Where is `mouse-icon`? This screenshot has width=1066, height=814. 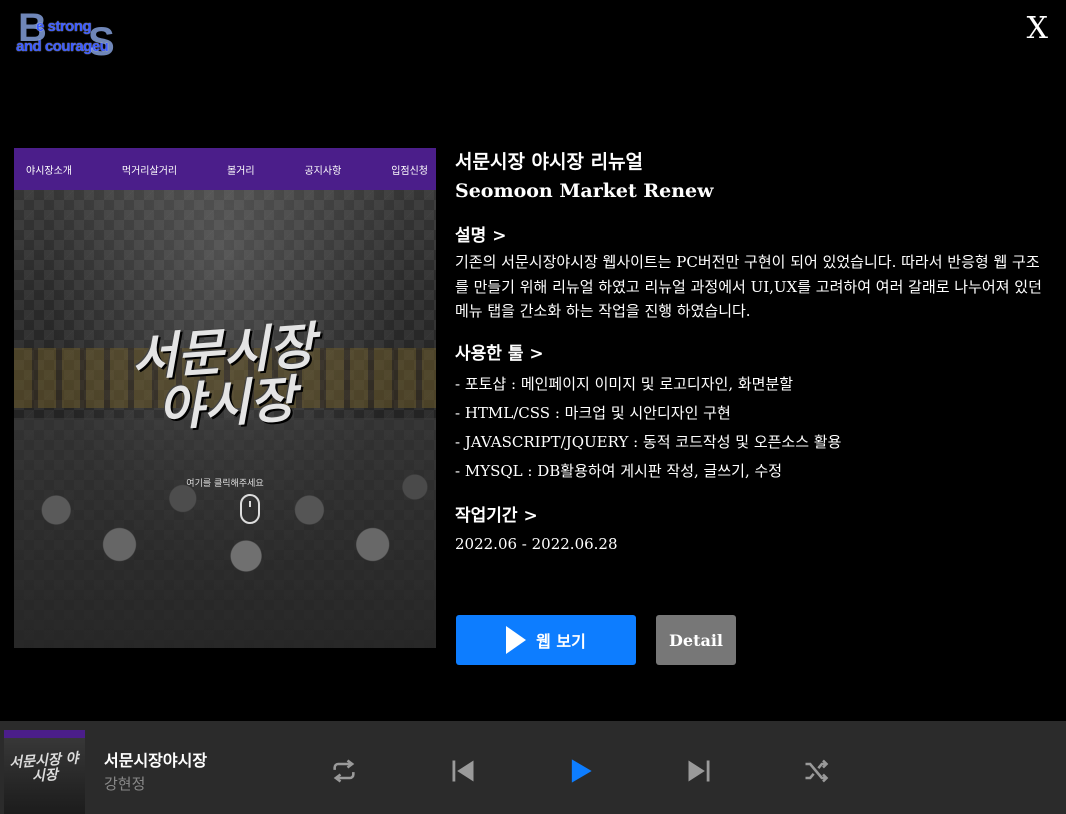
mouse-icon is located at coordinates (250, 509).